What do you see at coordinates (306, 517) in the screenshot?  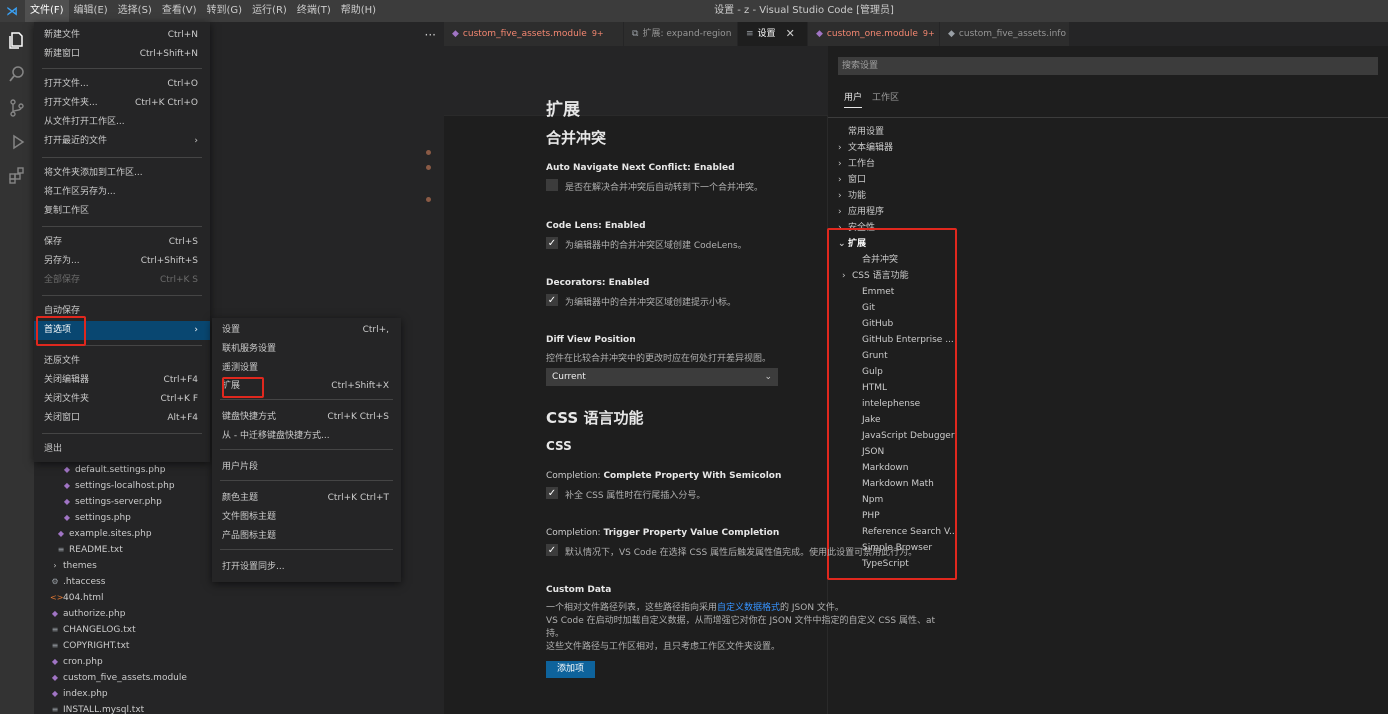 I see `pref-menu-item: 文件图标主题` at bounding box center [306, 517].